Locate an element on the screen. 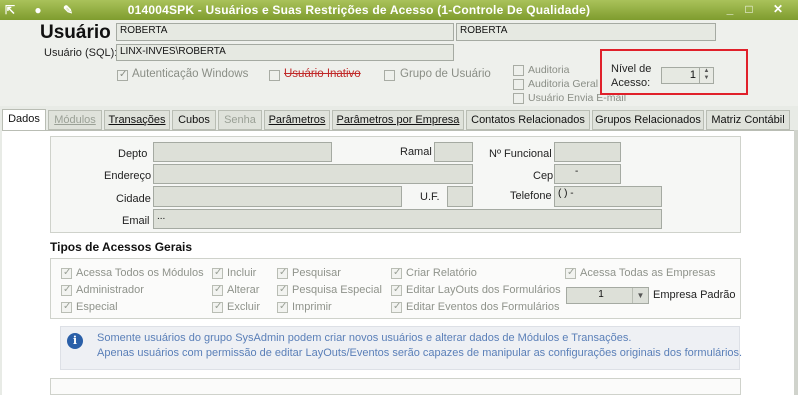 The height and width of the screenshot is (395, 798). excluir-label: Excluir is located at coordinates (244, 307).